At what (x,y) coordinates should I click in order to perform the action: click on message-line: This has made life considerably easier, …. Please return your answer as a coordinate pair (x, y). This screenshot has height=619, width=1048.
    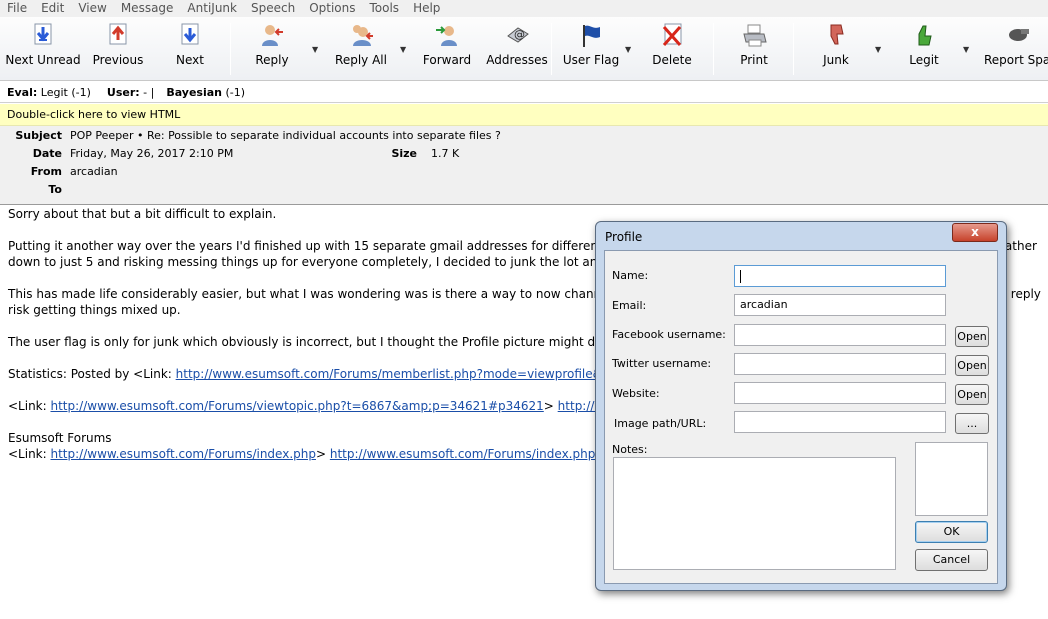
    Looking at the image, I should click on (315, 294).